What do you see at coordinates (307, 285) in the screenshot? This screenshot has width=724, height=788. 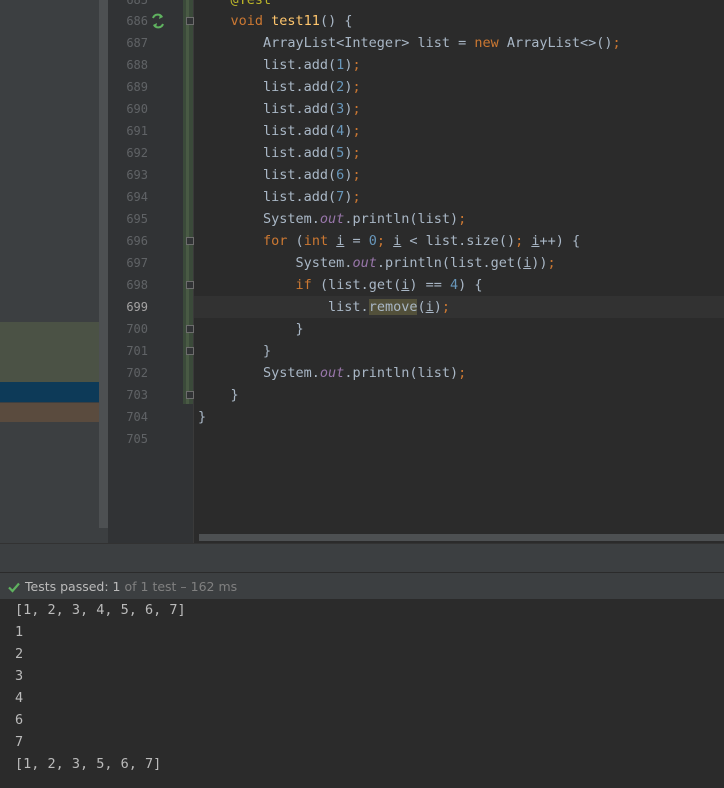 I see `code-token: if` at bounding box center [307, 285].